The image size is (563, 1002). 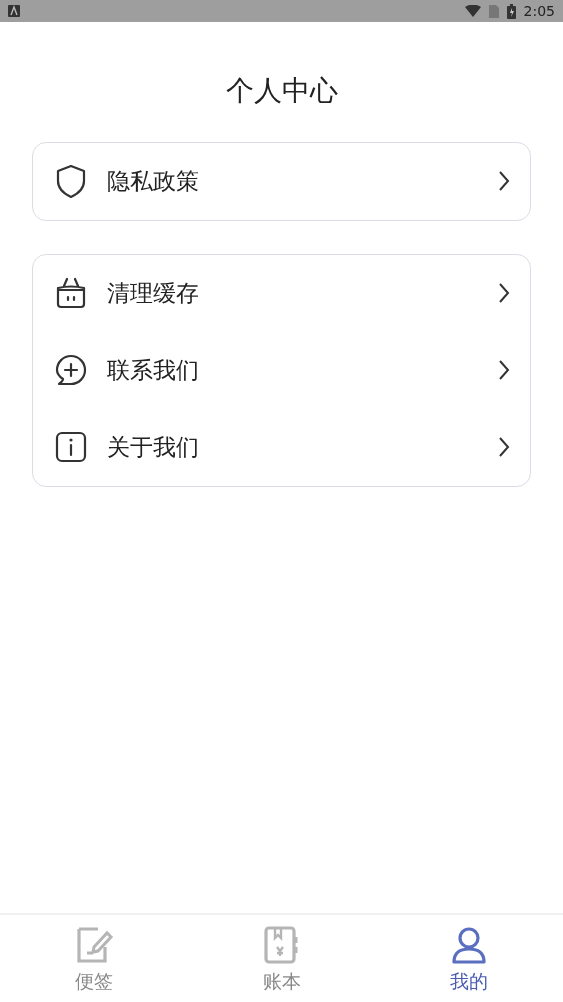 What do you see at coordinates (493, 11) in the screenshot?
I see `no-sim-icon` at bounding box center [493, 11].